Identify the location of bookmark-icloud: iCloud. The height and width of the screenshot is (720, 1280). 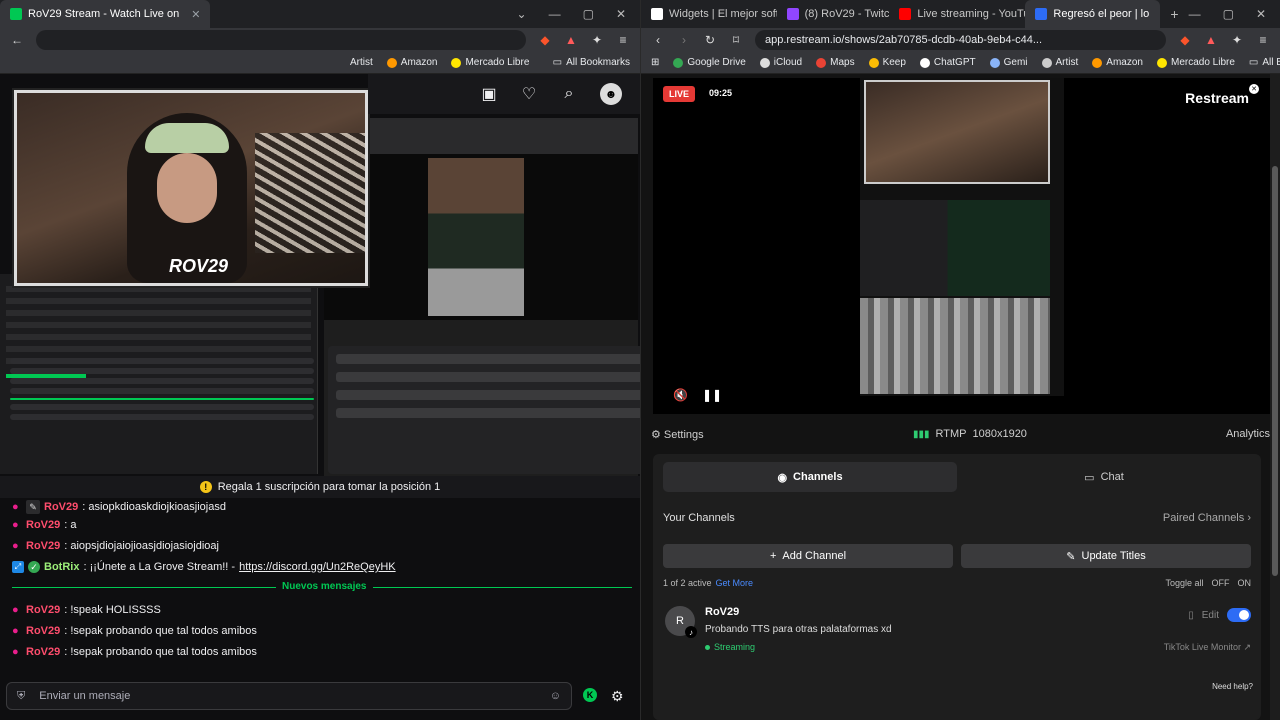
(781, 62).